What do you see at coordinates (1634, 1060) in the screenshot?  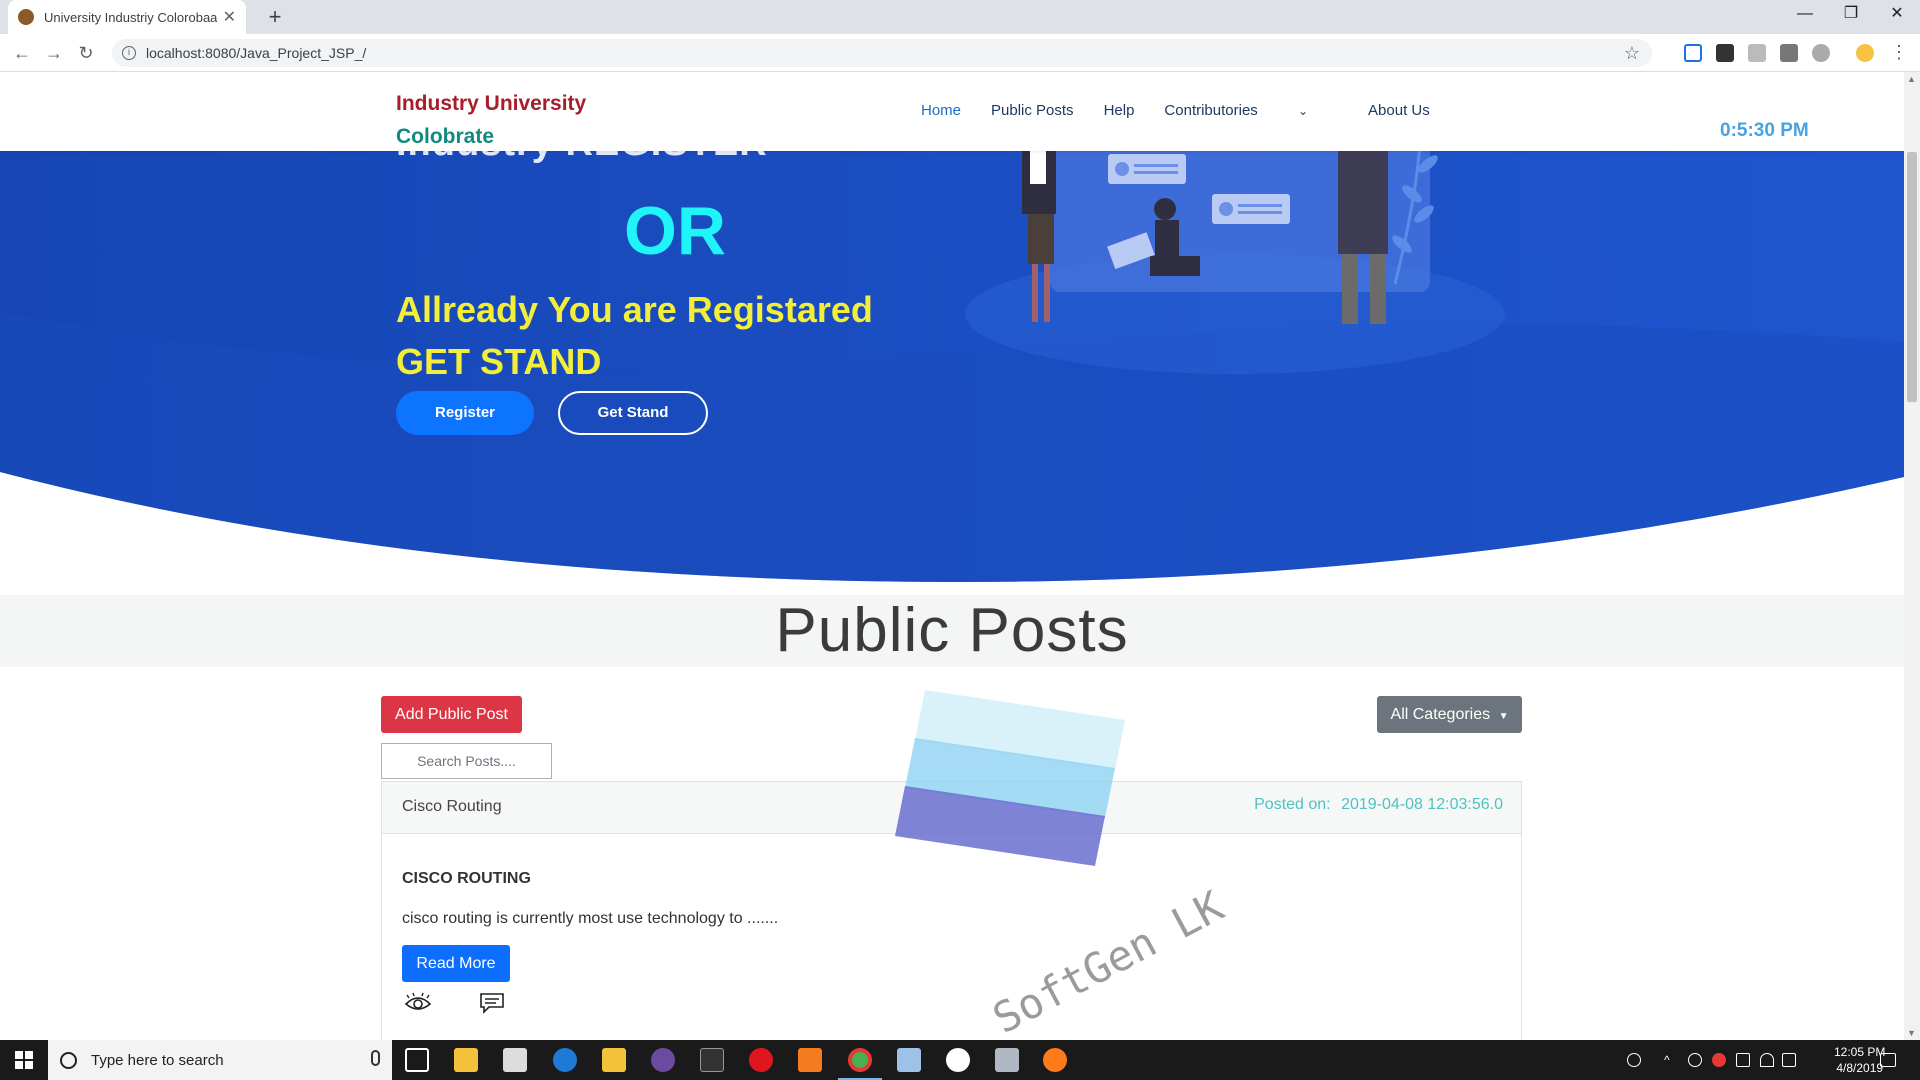 I see `people-icon` at bounding box center [1634, 1060].